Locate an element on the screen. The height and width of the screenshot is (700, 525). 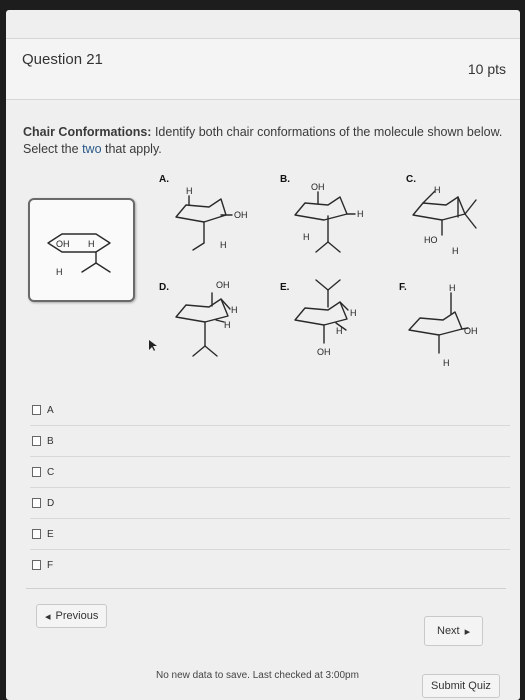
previous-arrow-icon: ◂ is located at coordinates (48, 616).